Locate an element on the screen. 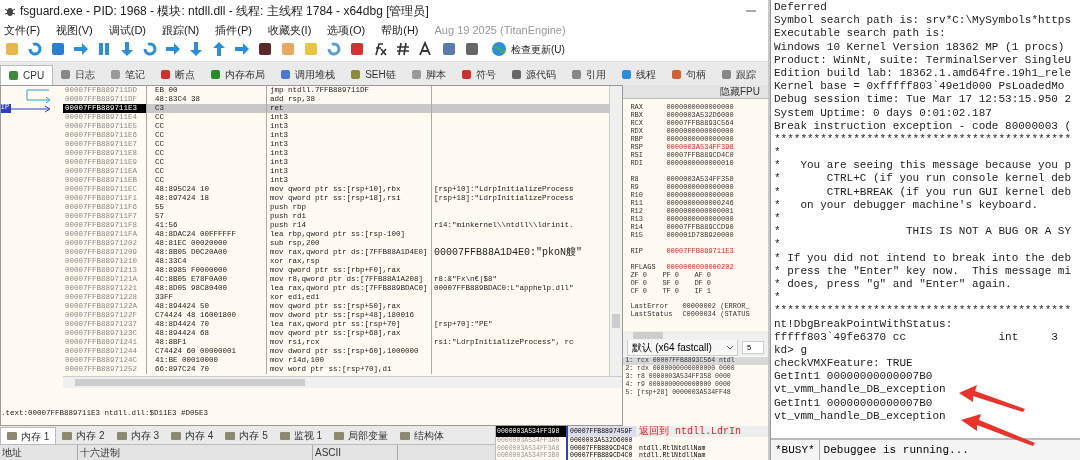 The width and height of the screenshot is (1080, 460). tab: 日志 is located at coordinates (78, 74).